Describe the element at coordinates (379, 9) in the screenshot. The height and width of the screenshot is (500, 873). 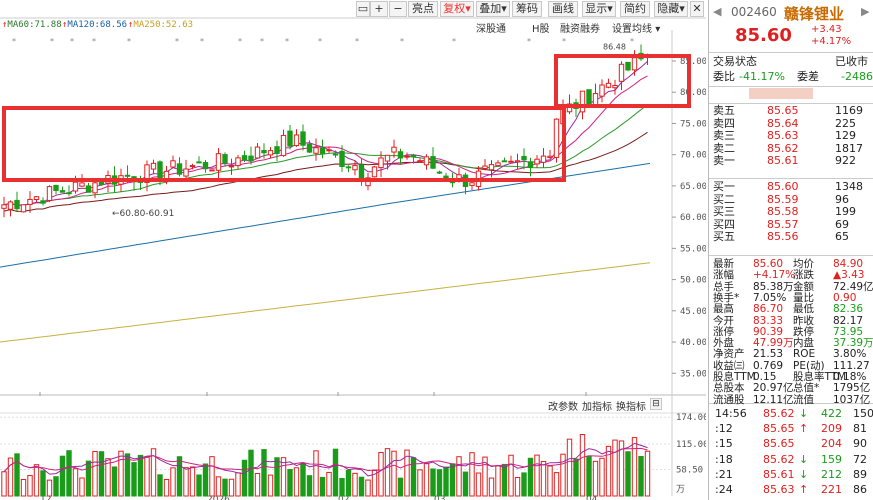
I see `zoom-in-button: +` at that location.